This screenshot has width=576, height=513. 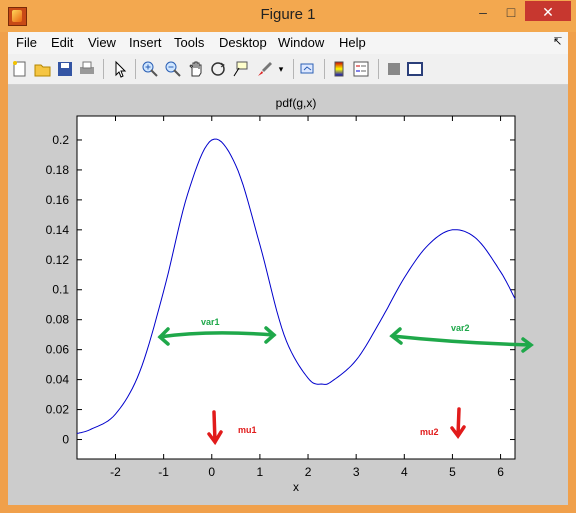 I want to click on title-bar: Figure 1 – □ ✕, so click(x=288, y=16).